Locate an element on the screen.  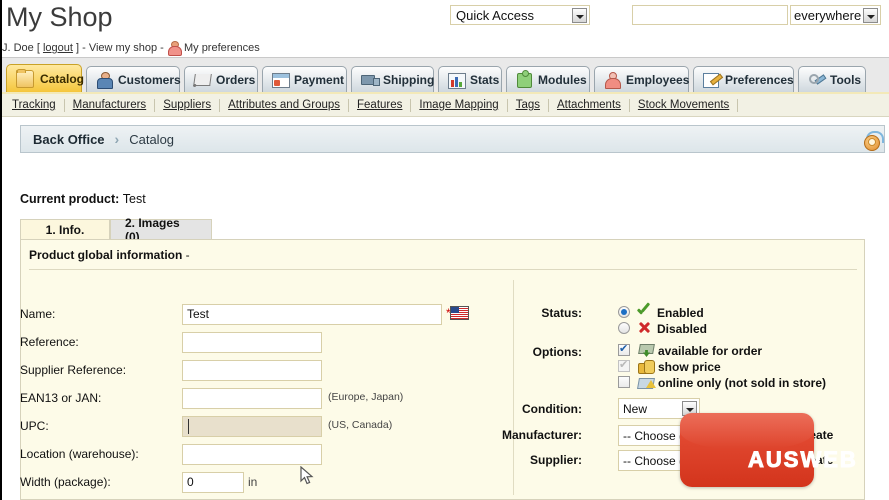
tab-orders: Orders is located at coordinates (221, 79).